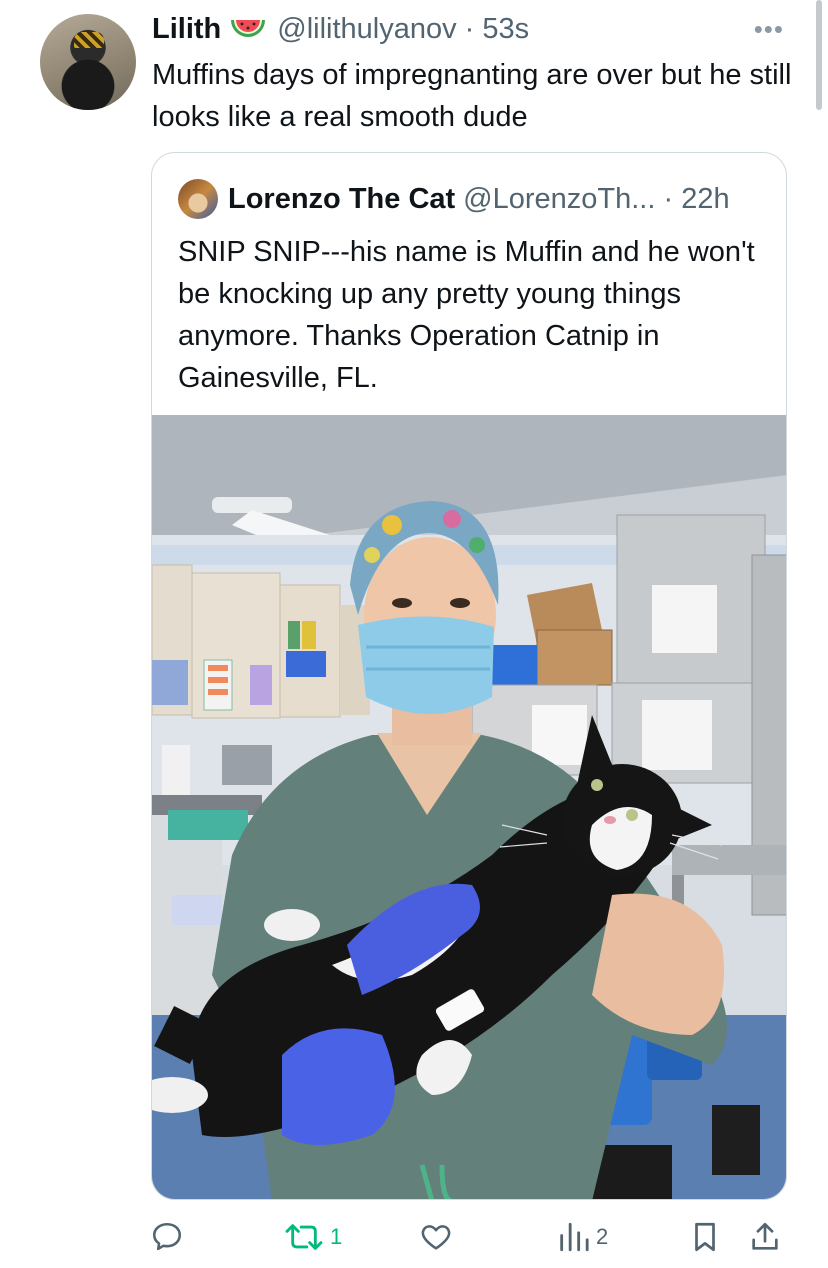  I want to click on bookmark-button, so click(705, 1237).